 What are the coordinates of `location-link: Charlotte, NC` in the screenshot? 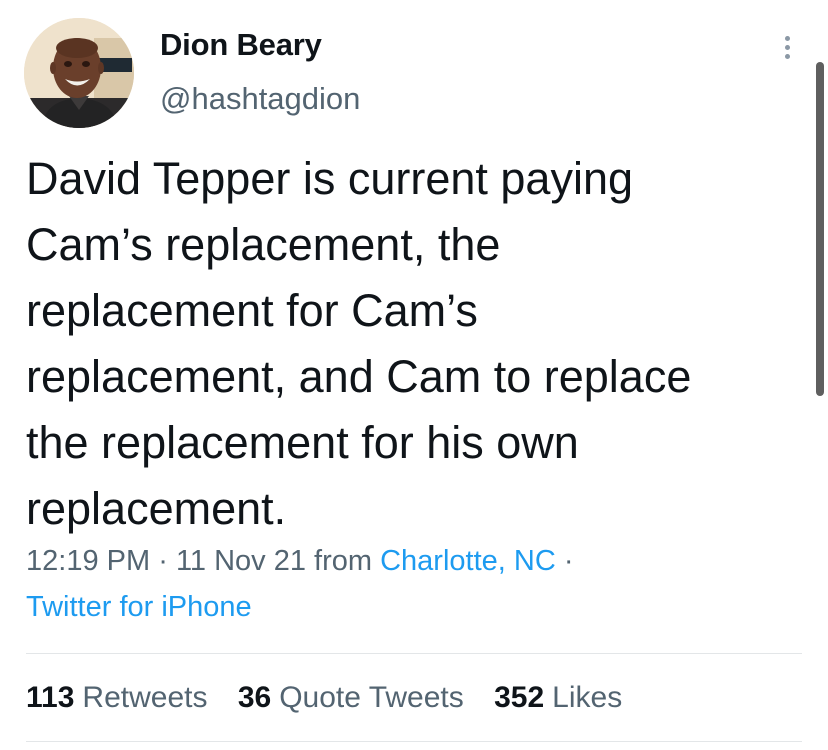 It's located at (468, 561).